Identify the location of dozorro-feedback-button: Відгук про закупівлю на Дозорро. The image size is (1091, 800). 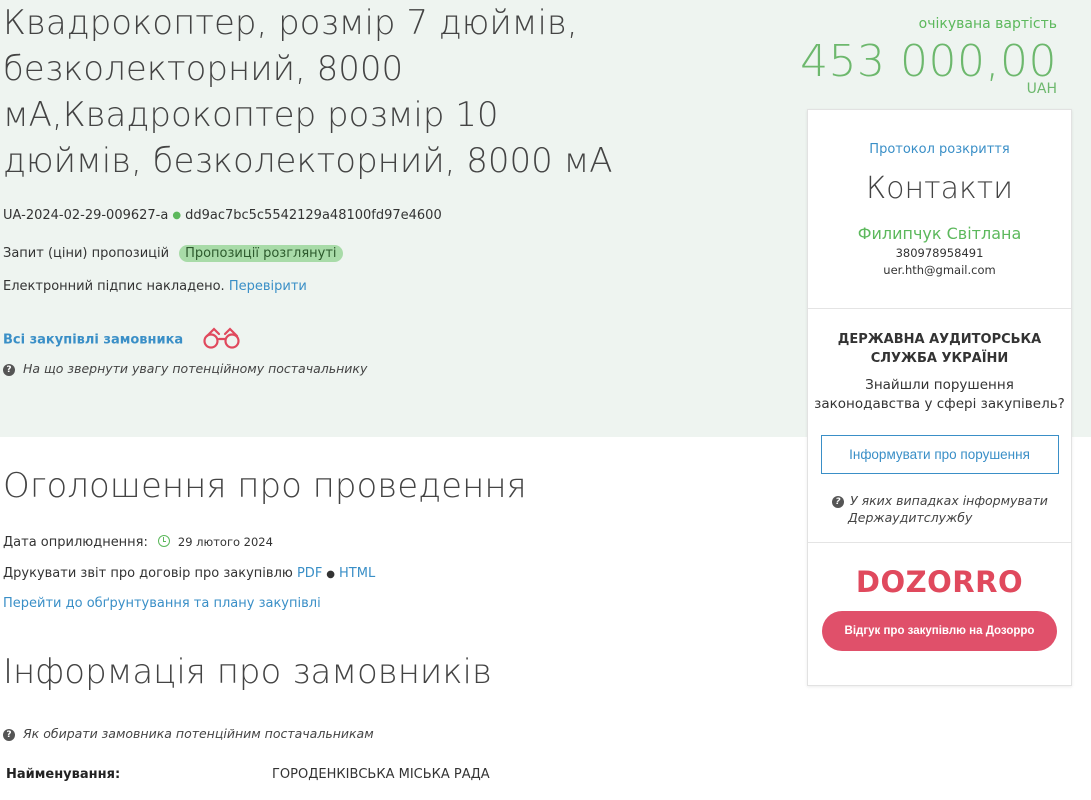
(939, 631).